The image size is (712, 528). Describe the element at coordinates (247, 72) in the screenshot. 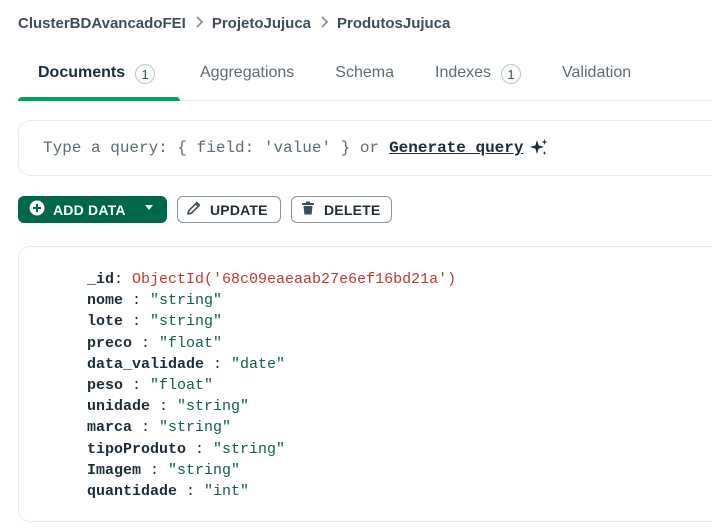

I see `tab-label: Aggregations` at that location.